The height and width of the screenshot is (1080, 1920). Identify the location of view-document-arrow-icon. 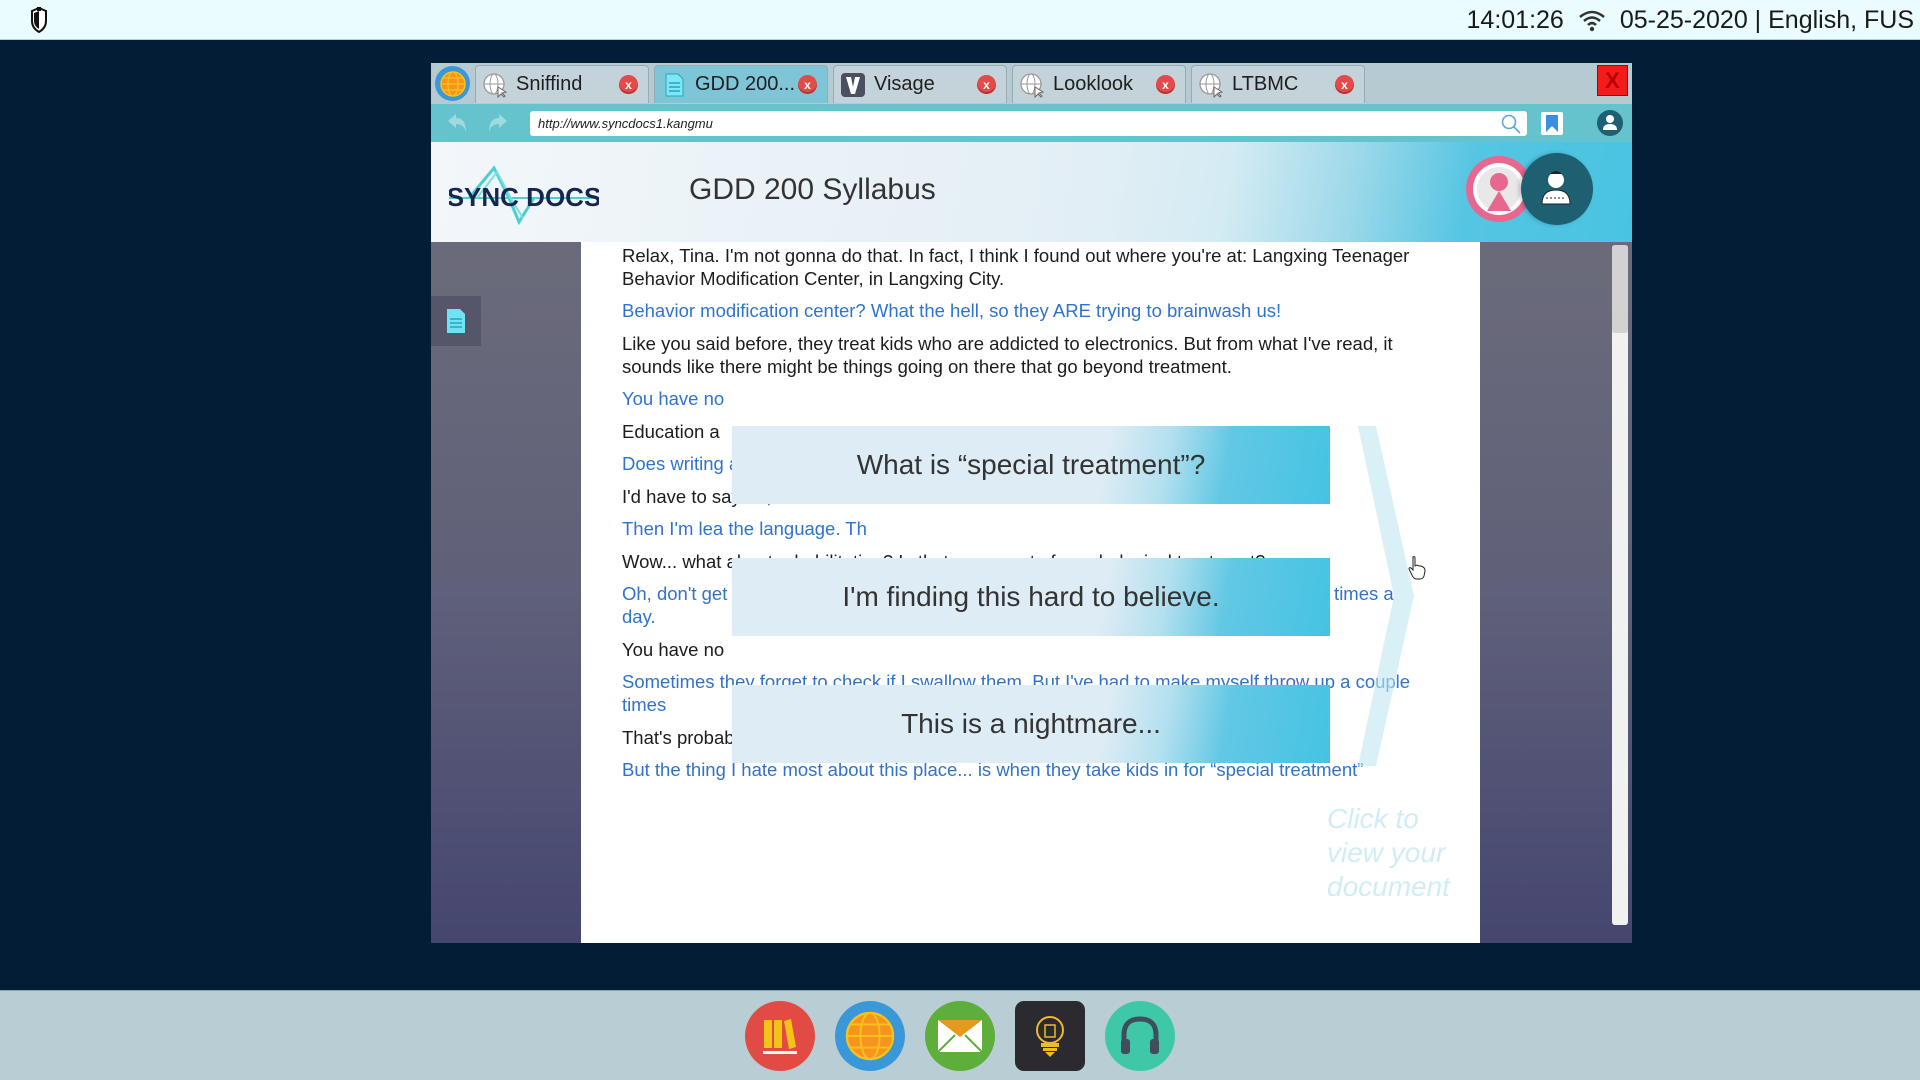
(1386, 596).